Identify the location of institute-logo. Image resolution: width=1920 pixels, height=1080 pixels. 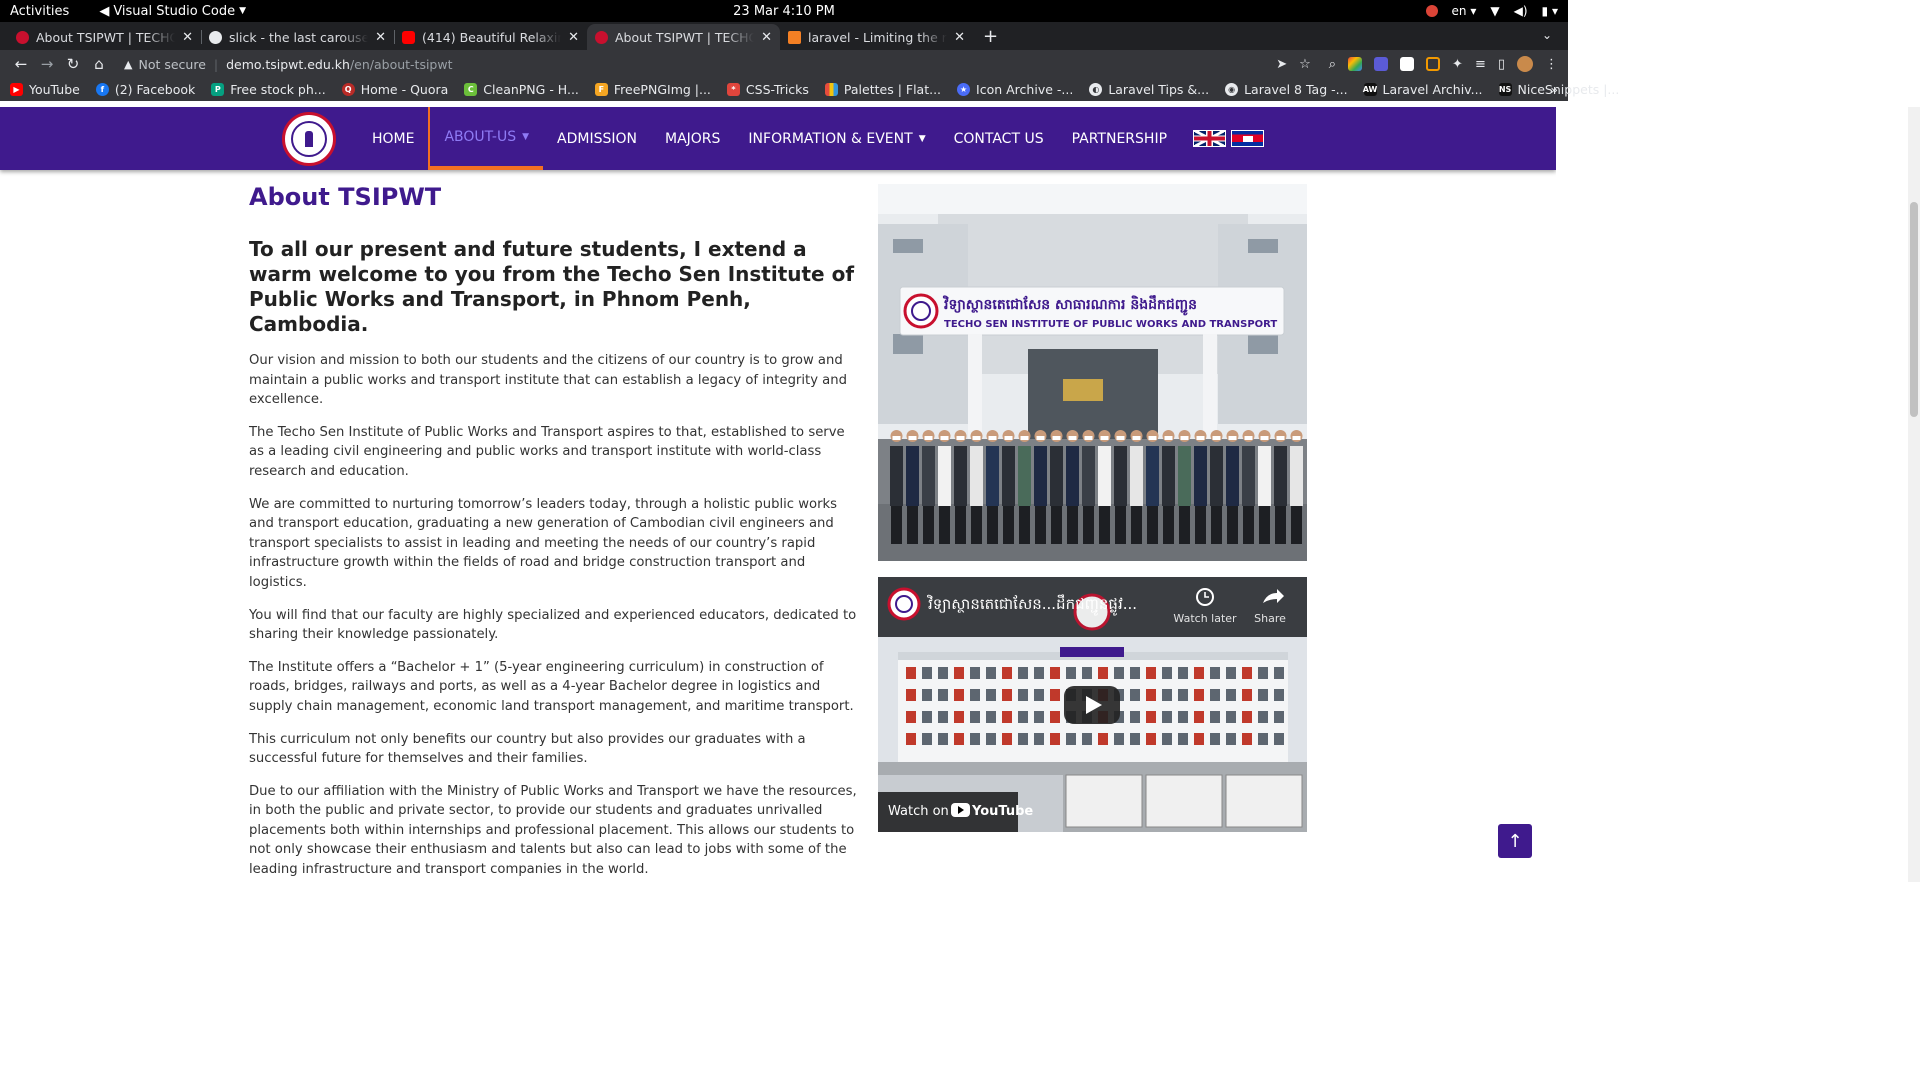
(308, 138).